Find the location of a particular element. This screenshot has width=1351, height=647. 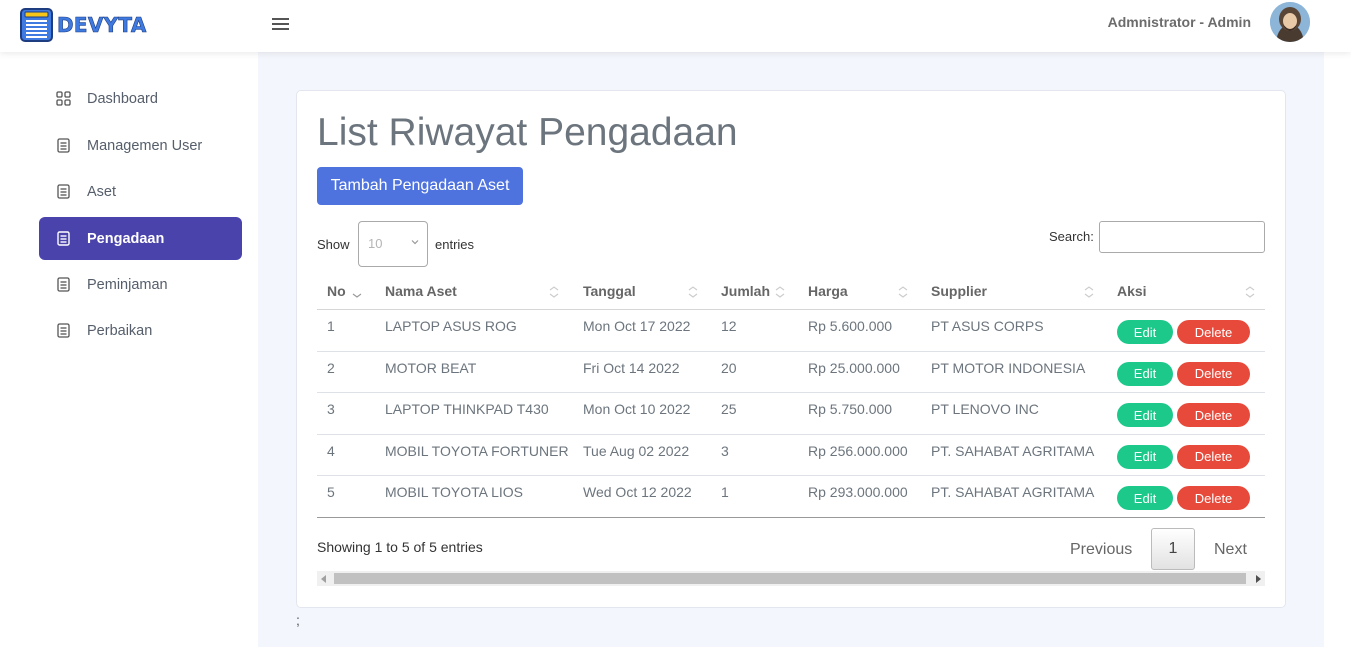

cell-jumlah: 1 is located at coordinates (725, 492).